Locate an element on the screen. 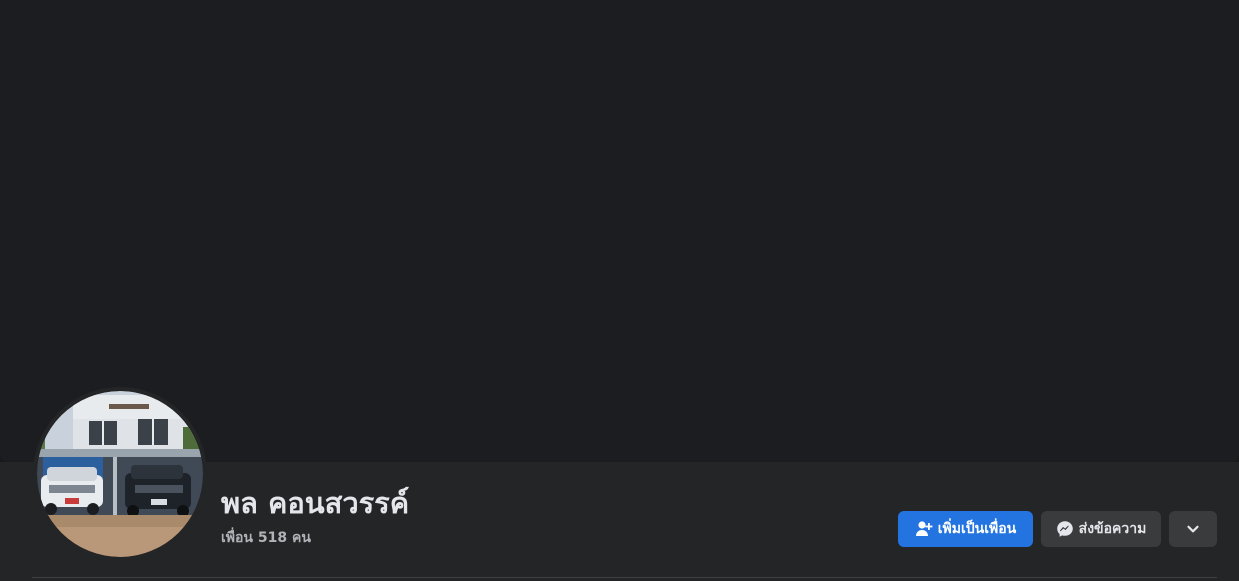 This screenshot has width=1239, height=581. friends-count-link: เพื่อน 518 คน is located at coordinates (266, 538).